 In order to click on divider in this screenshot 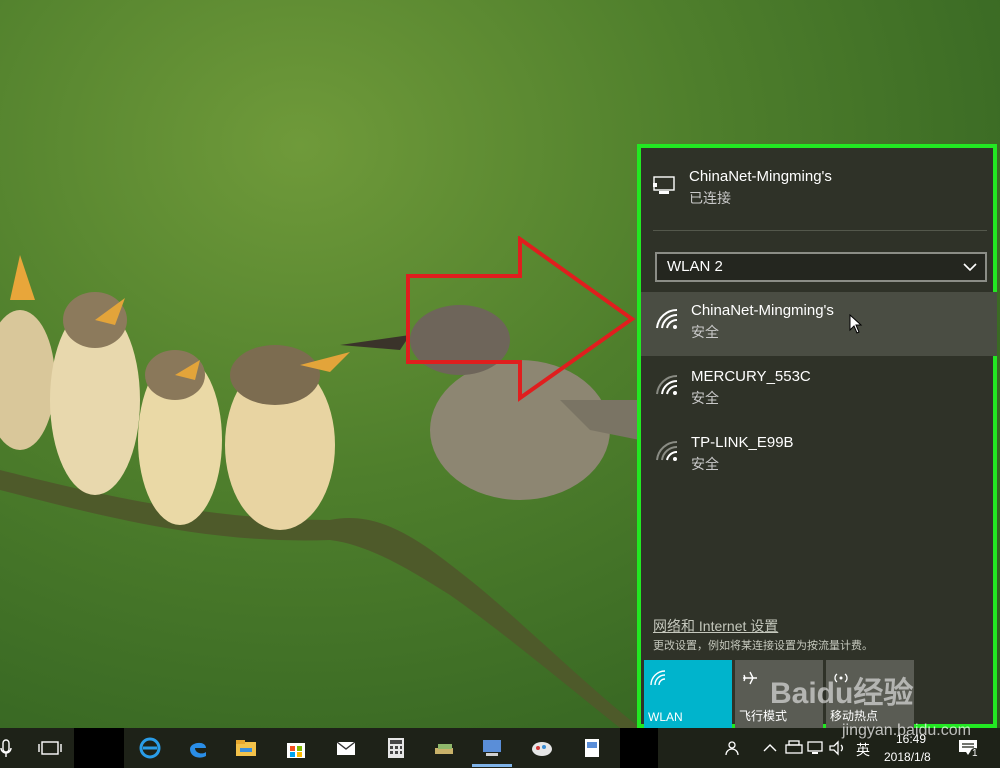, I will do `click(820, 230)`.